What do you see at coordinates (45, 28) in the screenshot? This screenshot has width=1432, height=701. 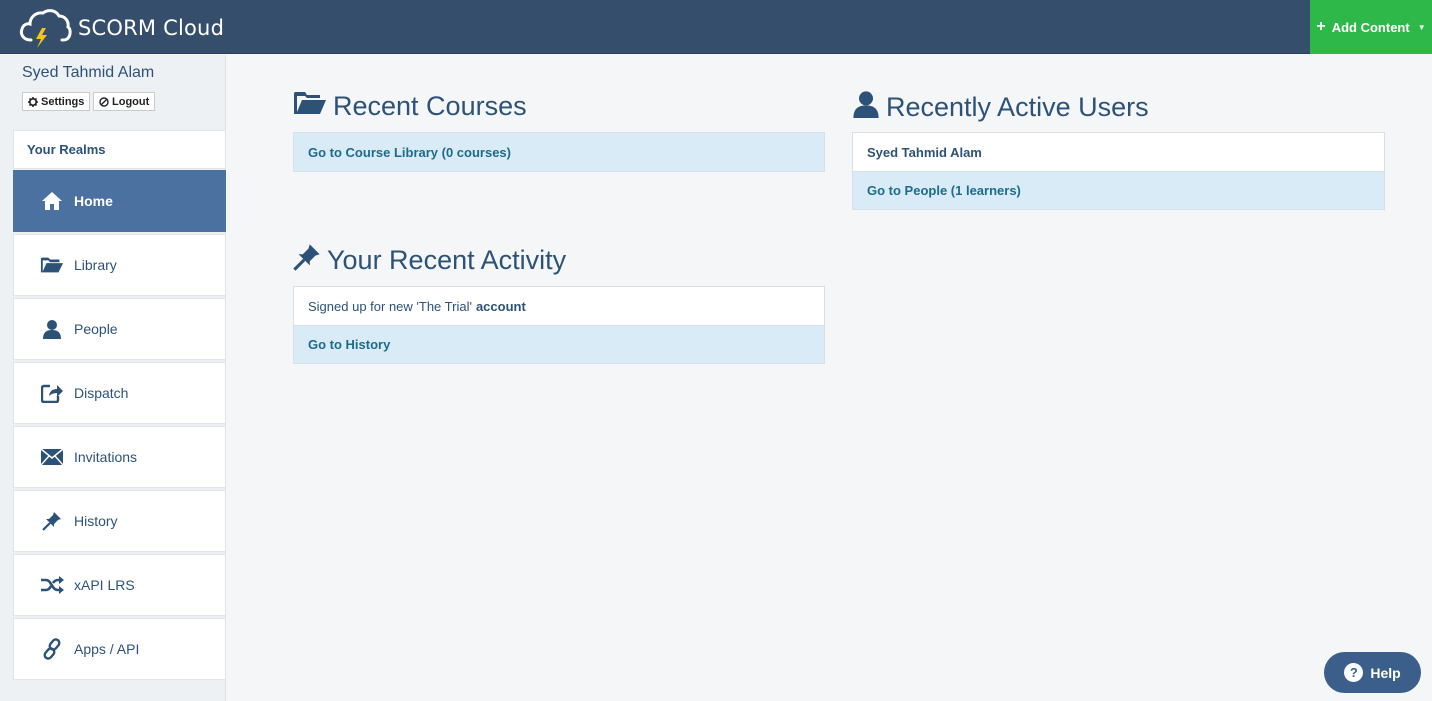 I see `cloud-lightning-icon` at bounding box center [45, 28].